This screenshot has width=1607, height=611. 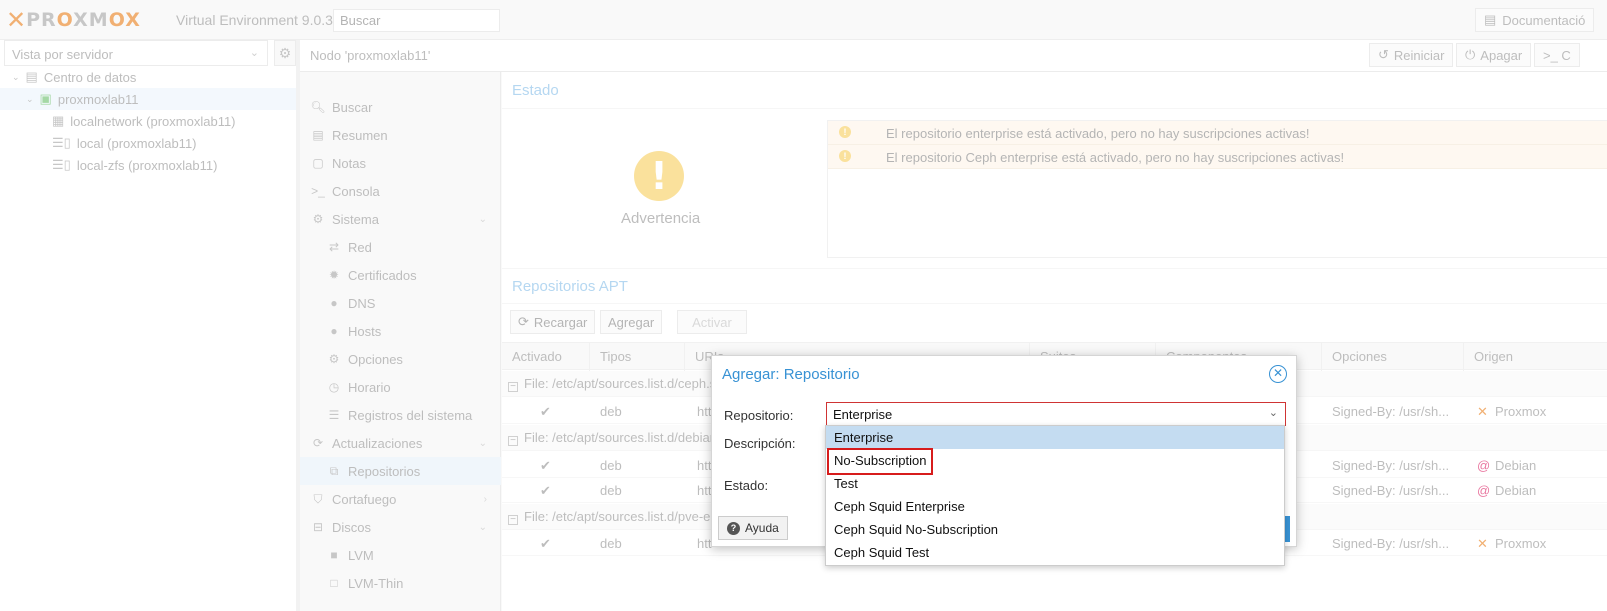 I want to click on help-button: ? Ayuda, so click(x=753, y=528).